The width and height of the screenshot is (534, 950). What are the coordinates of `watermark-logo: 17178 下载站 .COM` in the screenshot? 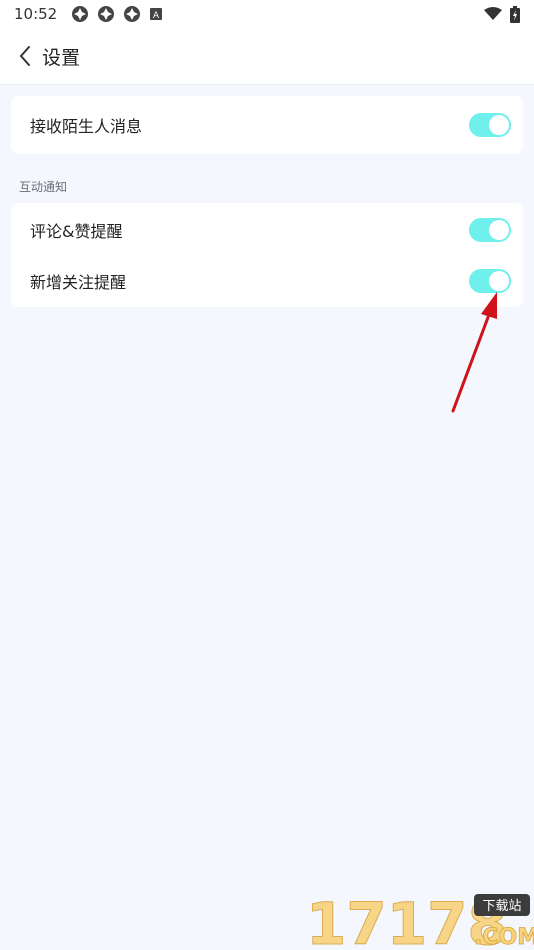 It's located at (419, 919).